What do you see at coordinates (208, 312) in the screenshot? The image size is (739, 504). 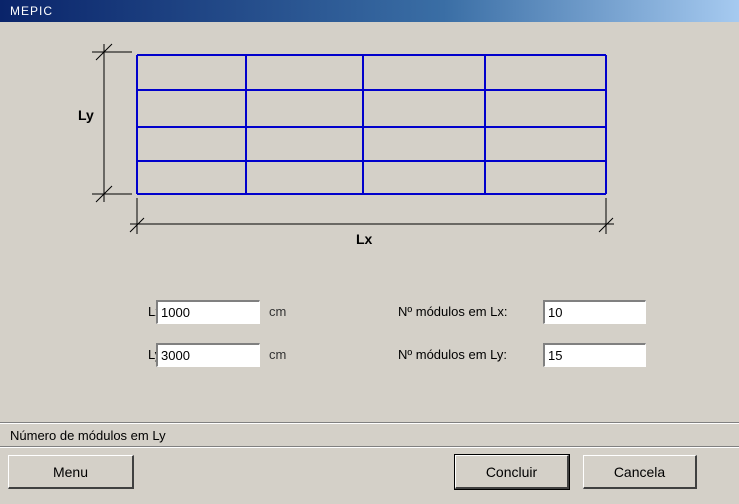 I see `lx-input` at bounding box center [208, 312].